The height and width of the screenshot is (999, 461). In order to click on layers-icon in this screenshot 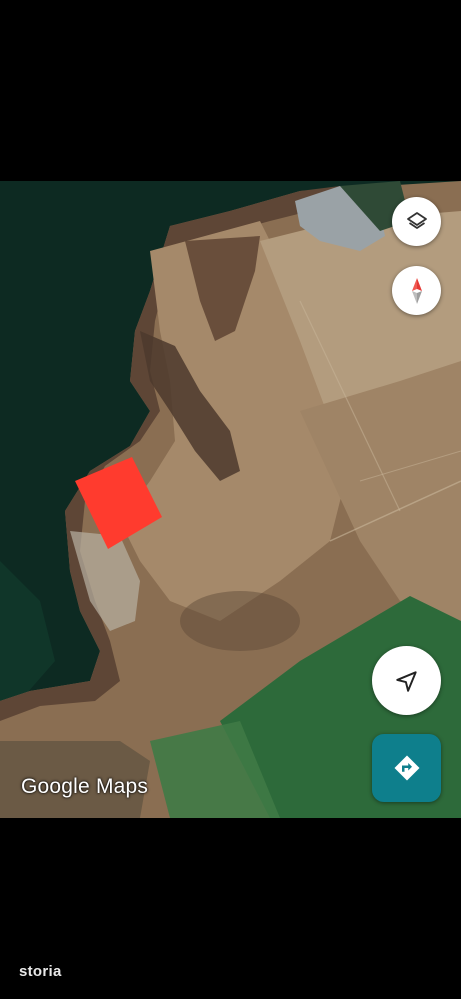, I will do `click(416, 220)`.